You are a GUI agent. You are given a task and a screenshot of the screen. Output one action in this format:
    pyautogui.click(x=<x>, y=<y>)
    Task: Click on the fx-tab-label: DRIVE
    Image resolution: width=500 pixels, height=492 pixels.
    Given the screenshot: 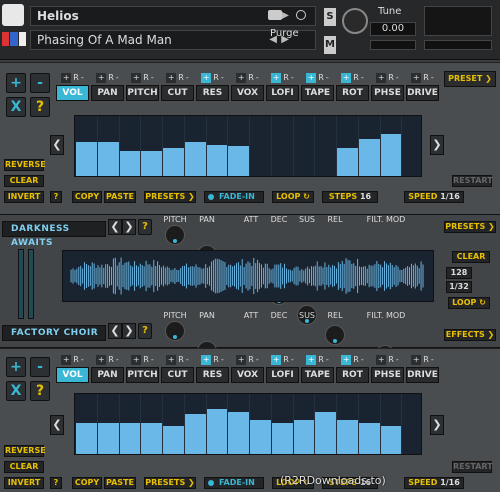 What is the action you would take?
    pyautogui.click(x=422, y=375)
    